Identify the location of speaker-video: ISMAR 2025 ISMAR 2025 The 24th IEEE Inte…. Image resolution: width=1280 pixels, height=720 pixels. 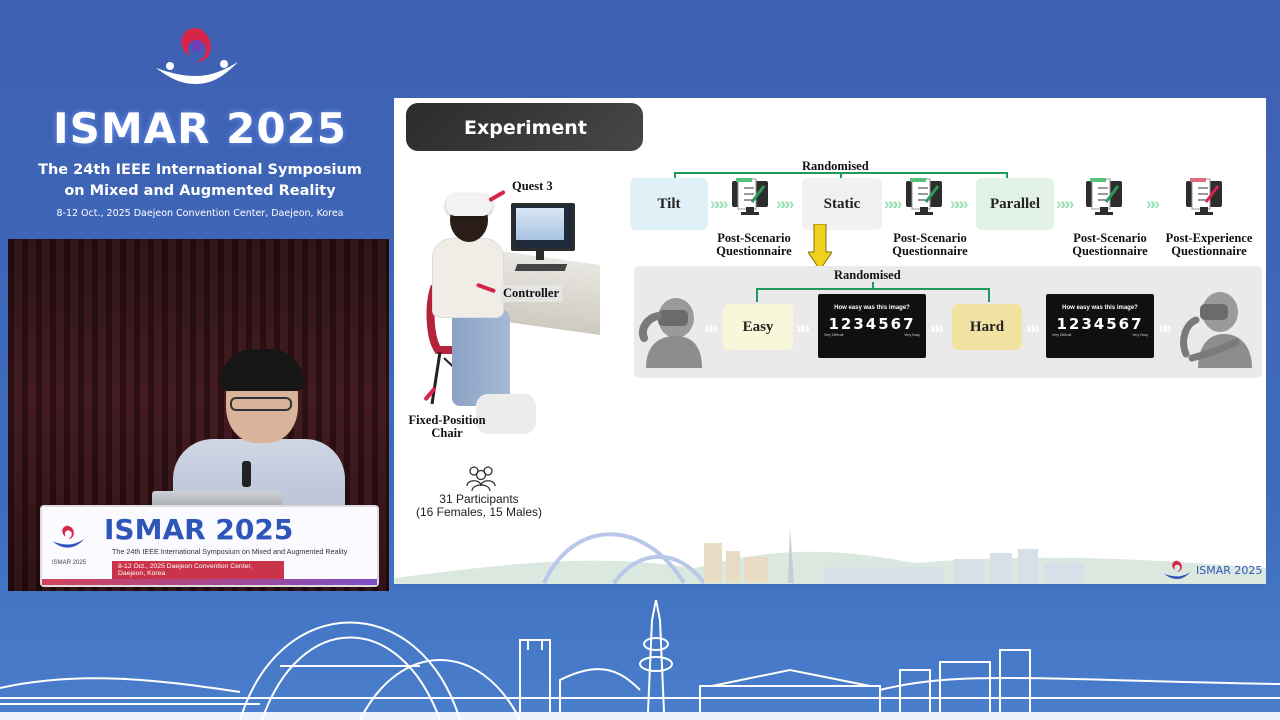
(198, 415).